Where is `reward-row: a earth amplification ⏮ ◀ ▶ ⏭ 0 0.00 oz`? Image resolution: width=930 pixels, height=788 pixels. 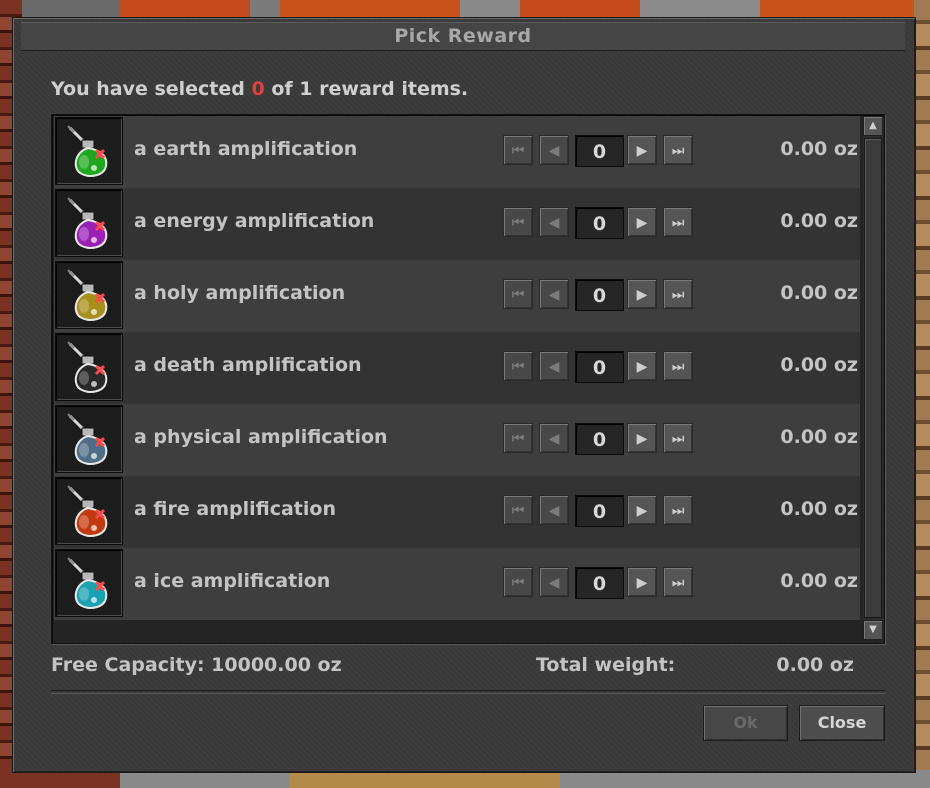
reward-row: a earth amplification ⏮ ◀ ▶ ⏭ 0 0.00 oz is located at coordinates (457, 152).